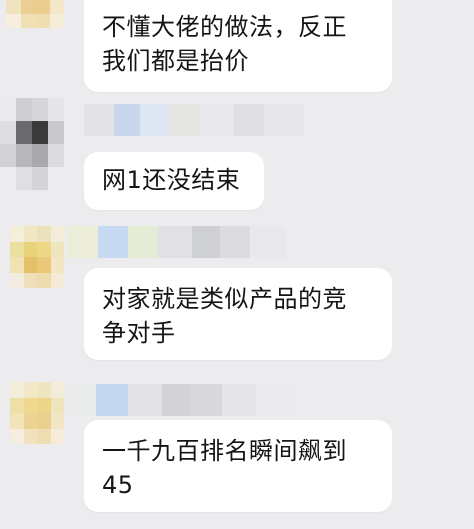  What do you see at coordinates (224, 44) in the screenshot?
I see `message-text: 不懂大佬的做法，反正 我们都是抬价` at bounding box center [224, 44].